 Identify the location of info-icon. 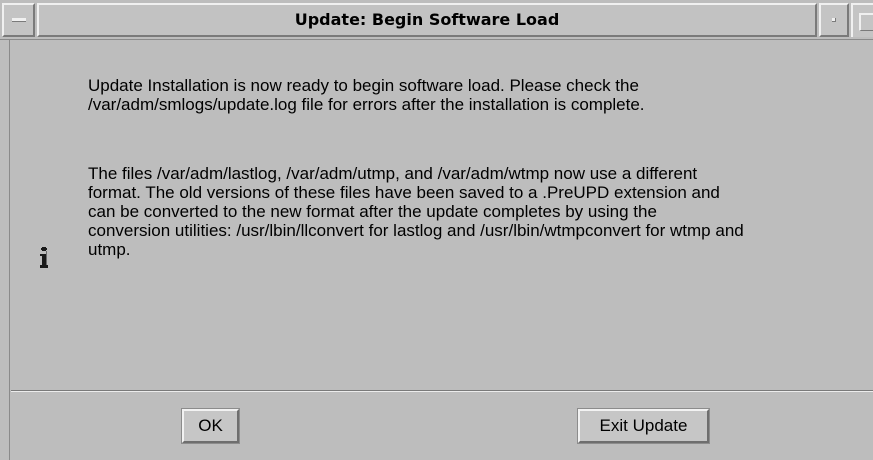
(44, 257).